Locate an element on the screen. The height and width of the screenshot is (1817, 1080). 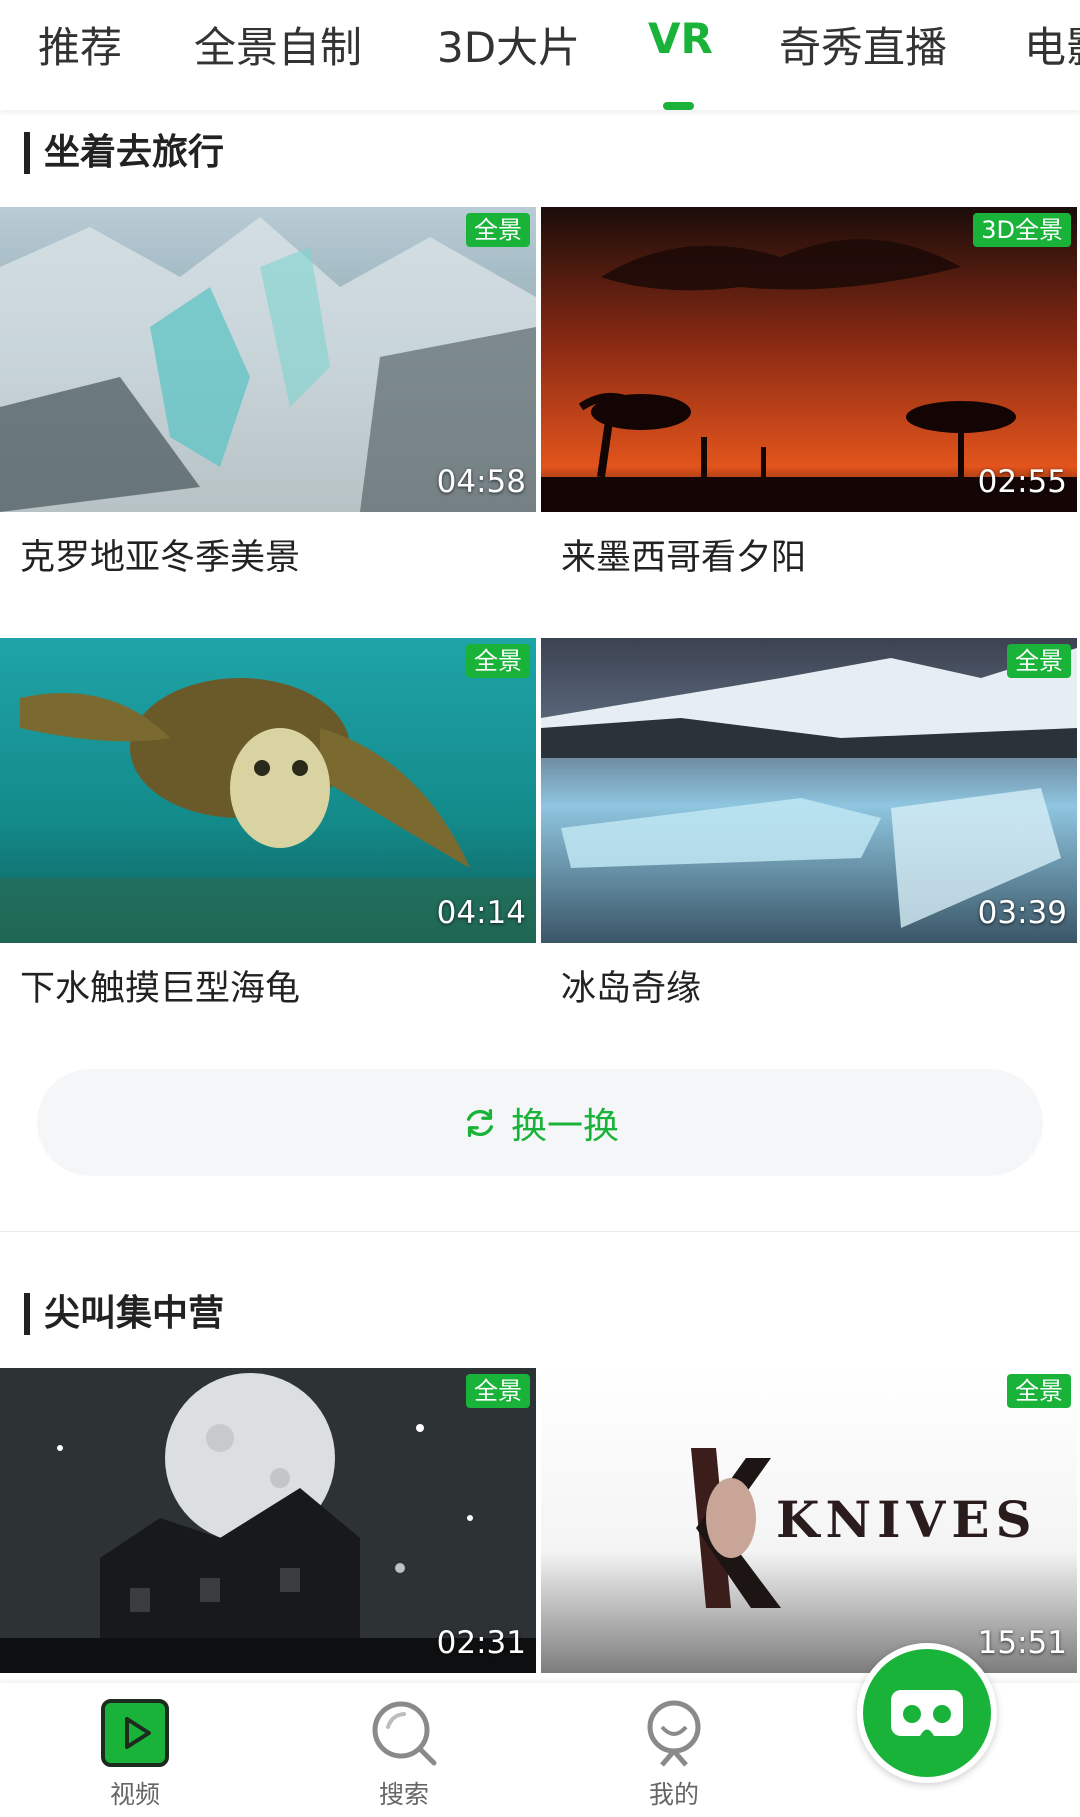
top-tab-bar: 推荐 全景自制 3D大片 VR 奇秀直播 电影 is located at coordinates (540, 55).